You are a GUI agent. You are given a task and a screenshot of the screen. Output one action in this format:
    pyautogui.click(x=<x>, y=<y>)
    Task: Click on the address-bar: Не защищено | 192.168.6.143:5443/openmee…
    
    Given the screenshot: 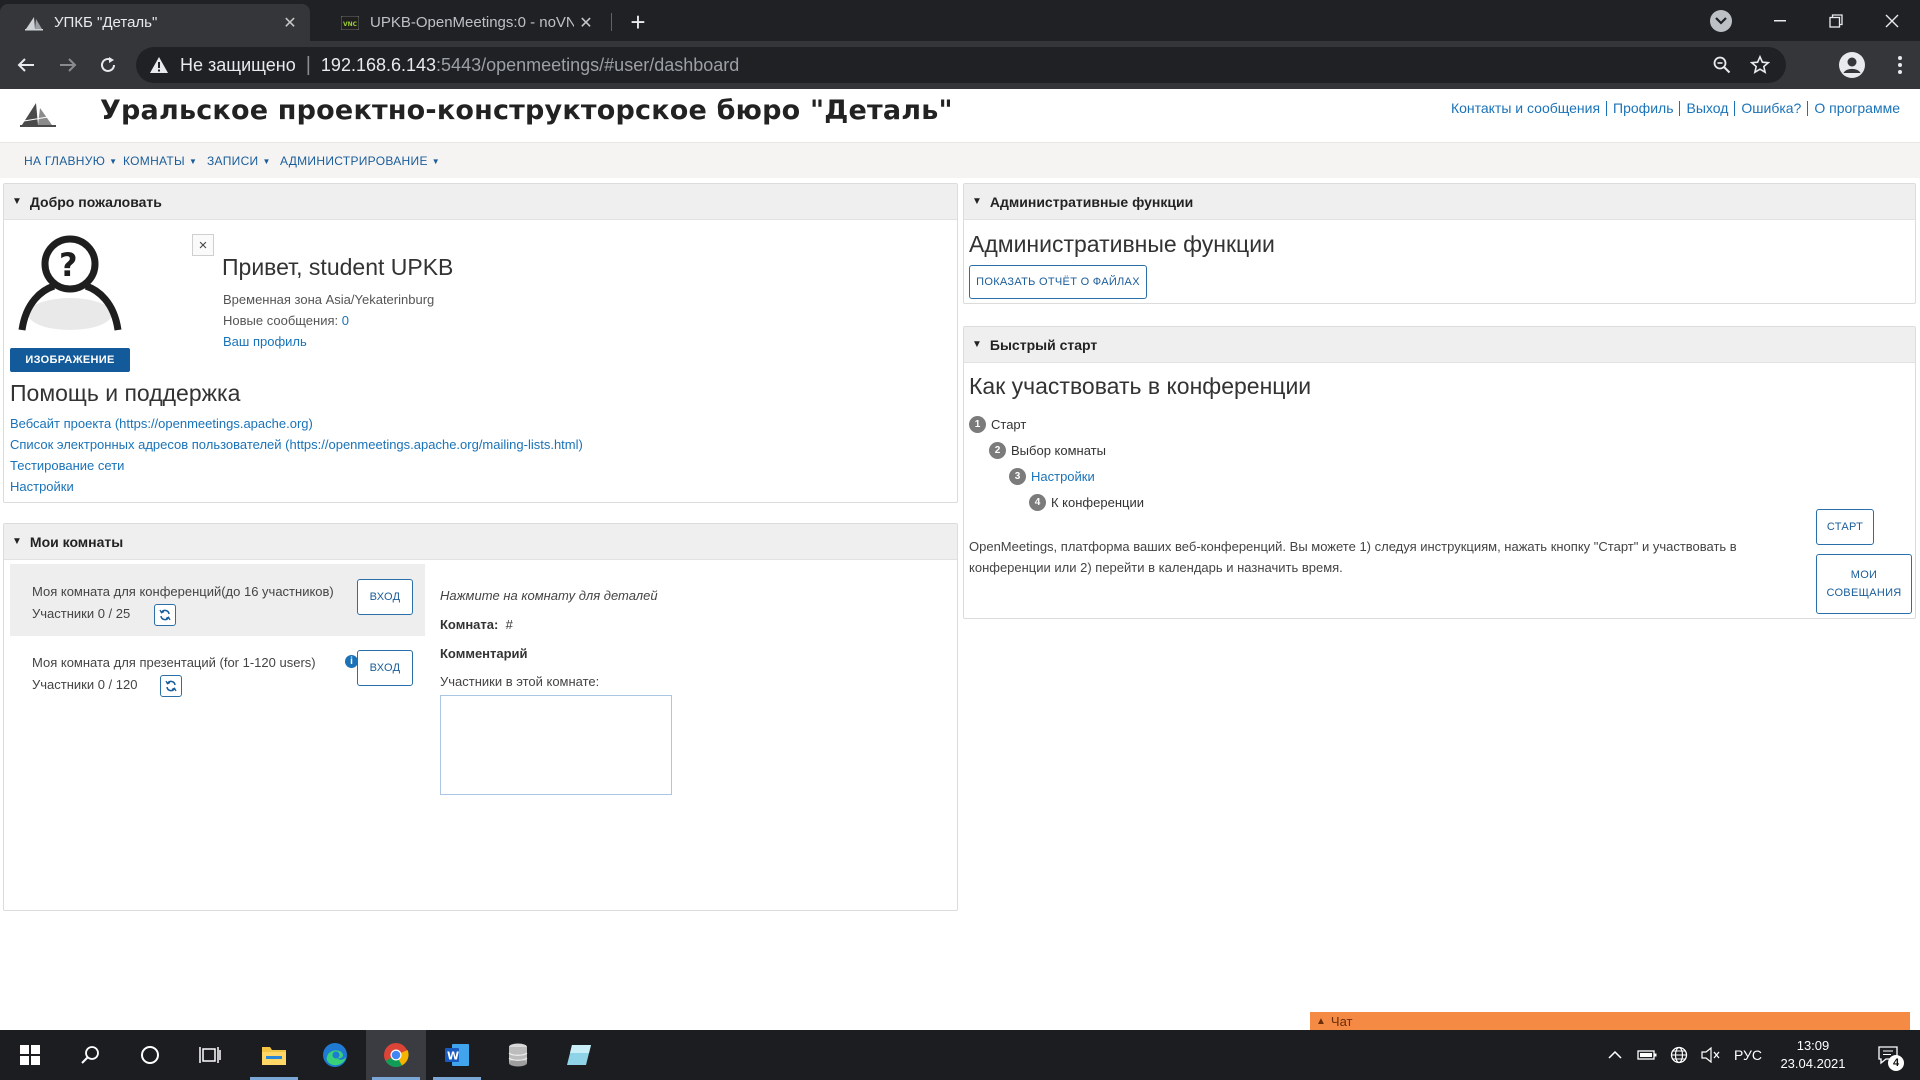 What is the action you would take?
    pyautogui.click(x=961, y=65)
    